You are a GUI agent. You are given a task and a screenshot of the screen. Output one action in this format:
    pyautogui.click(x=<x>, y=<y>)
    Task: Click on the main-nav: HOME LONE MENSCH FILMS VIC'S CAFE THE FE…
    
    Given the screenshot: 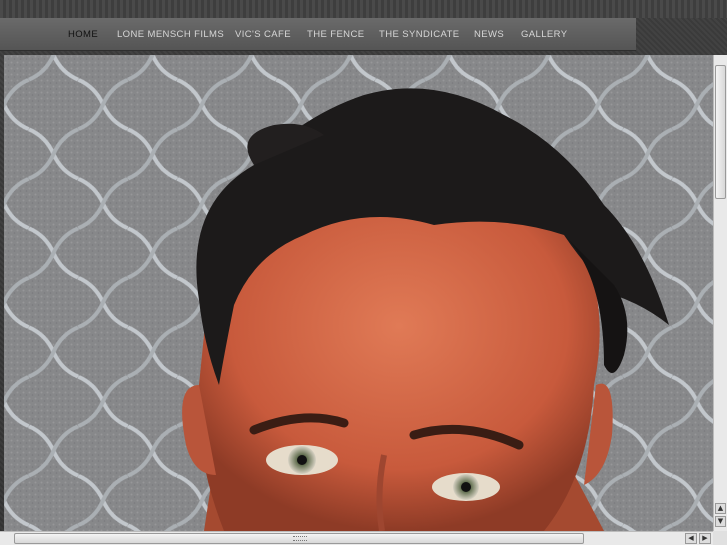 What is the action you would take?
    pyautogui.click(x=318, y=34)
    